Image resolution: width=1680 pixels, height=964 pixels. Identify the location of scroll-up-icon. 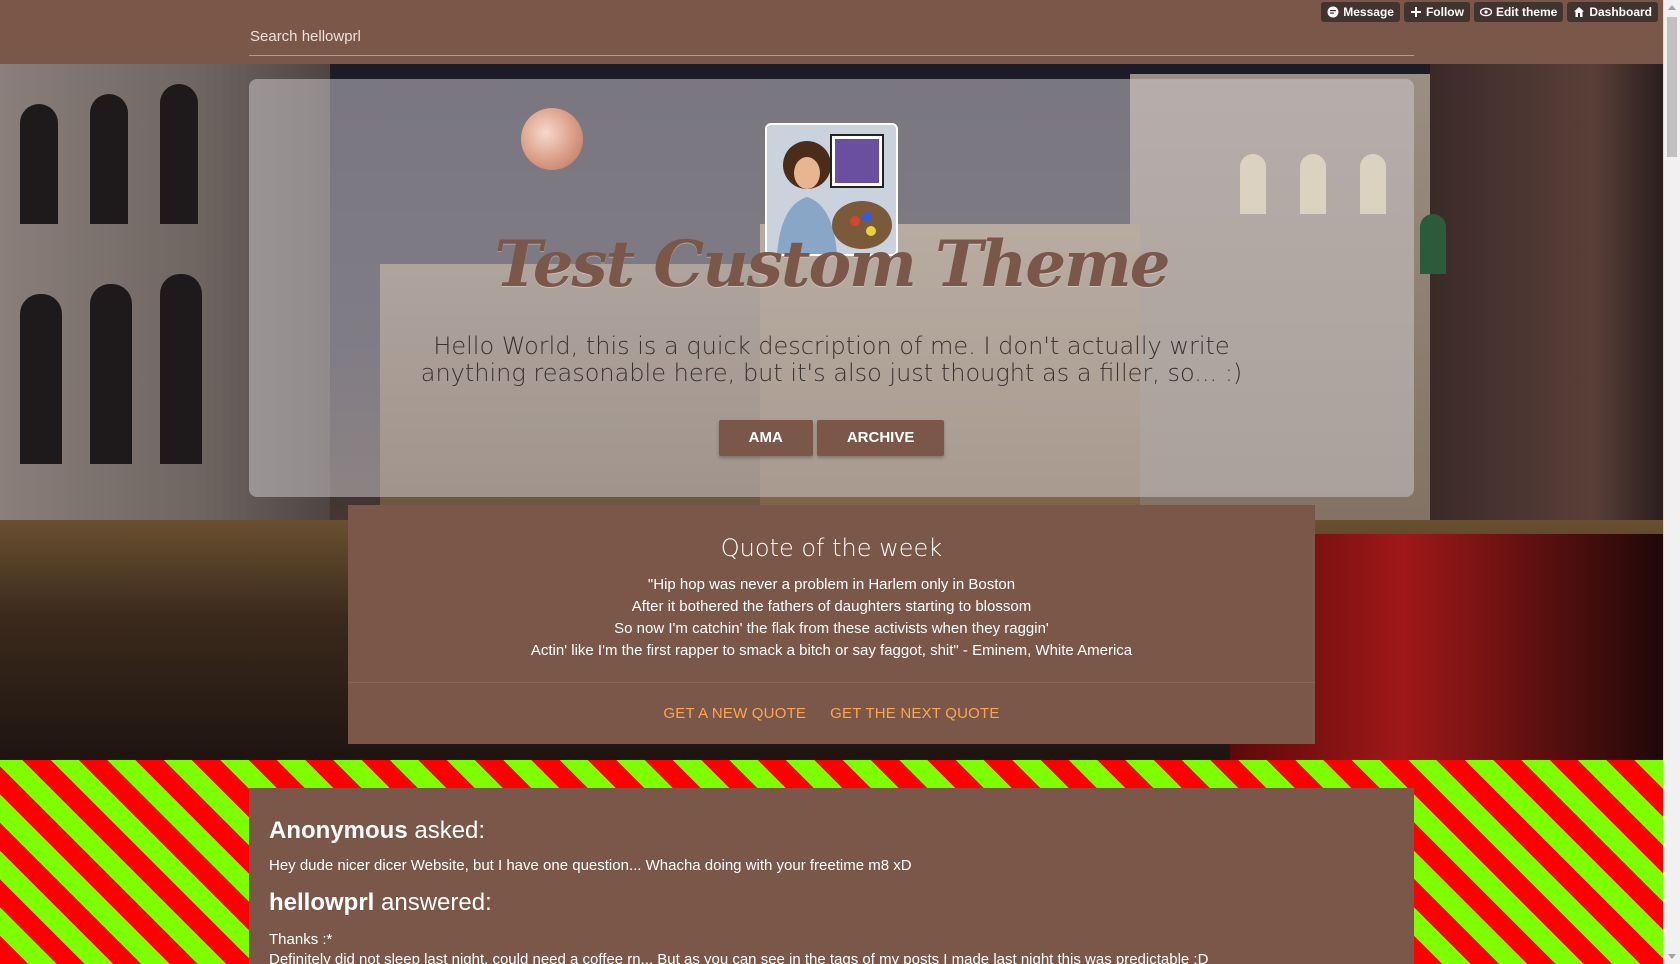
(1672, 7).